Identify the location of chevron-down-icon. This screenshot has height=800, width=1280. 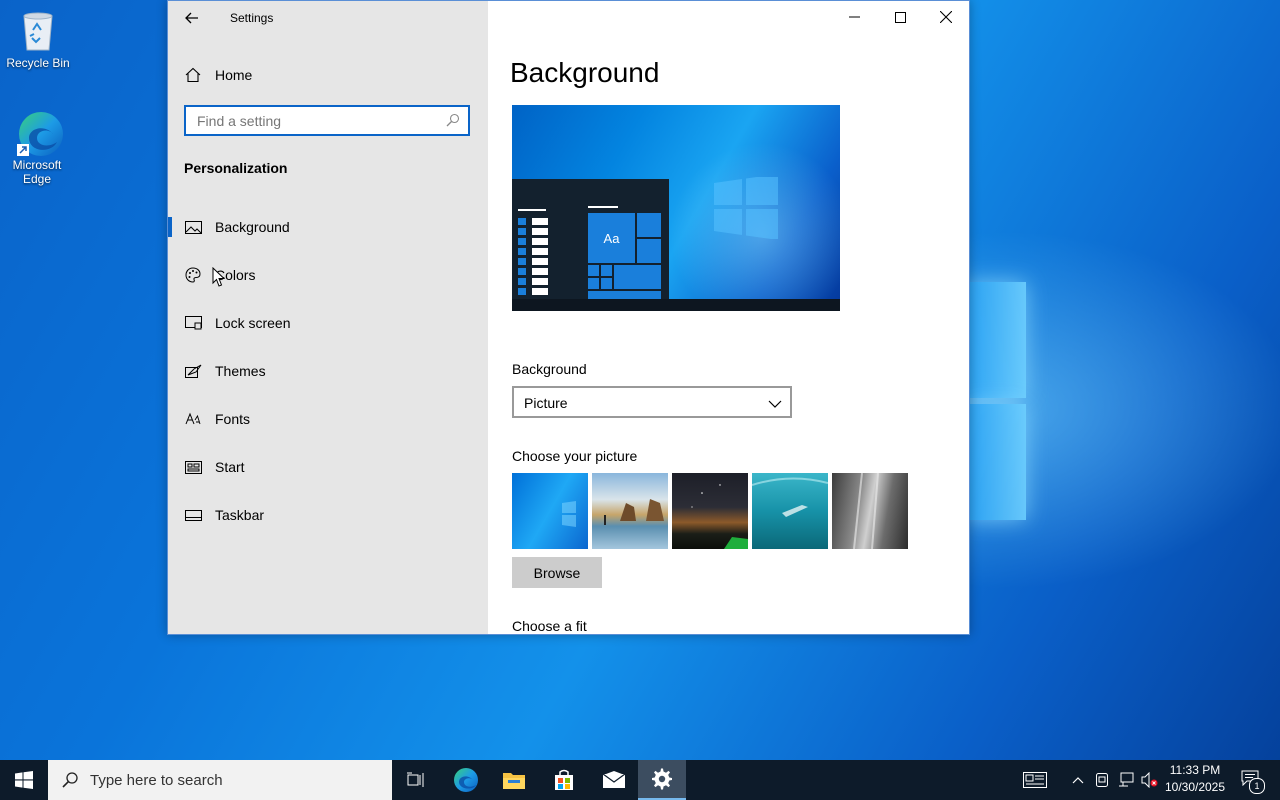
(775, 405).